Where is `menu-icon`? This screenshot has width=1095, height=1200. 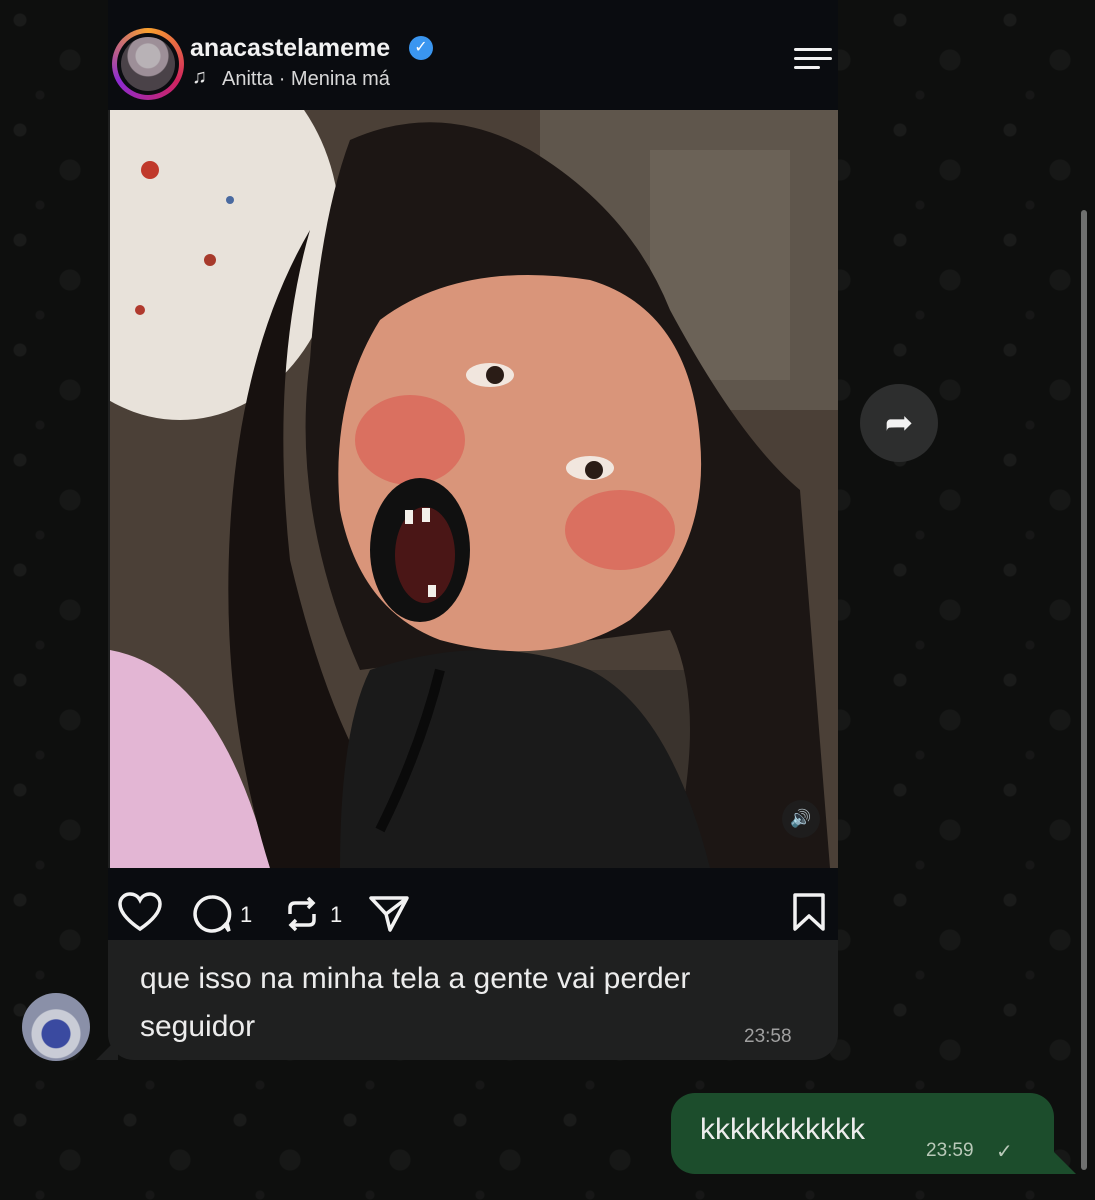 menu-icon is located at coordinates (813, 59).